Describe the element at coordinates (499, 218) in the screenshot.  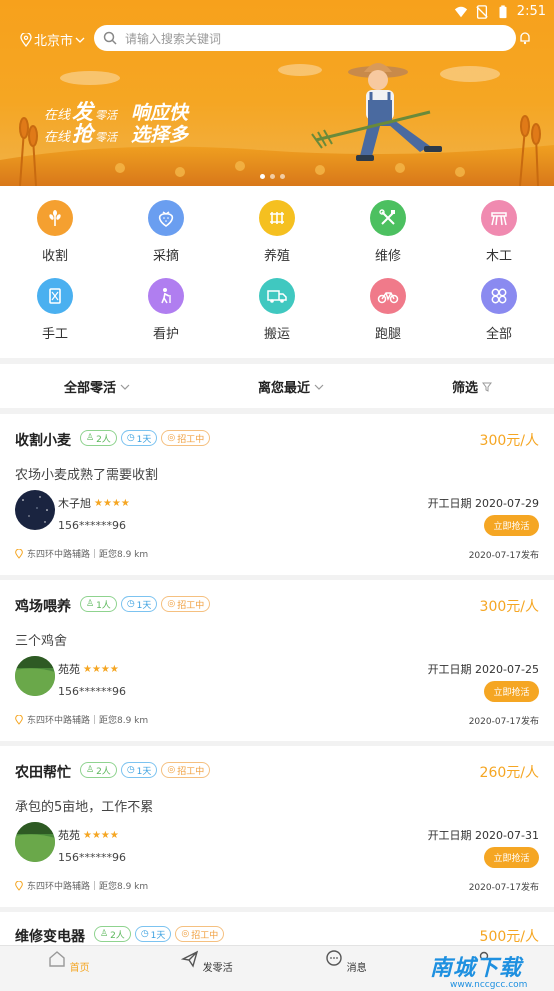
I see `sawhorse-icon` at that location.